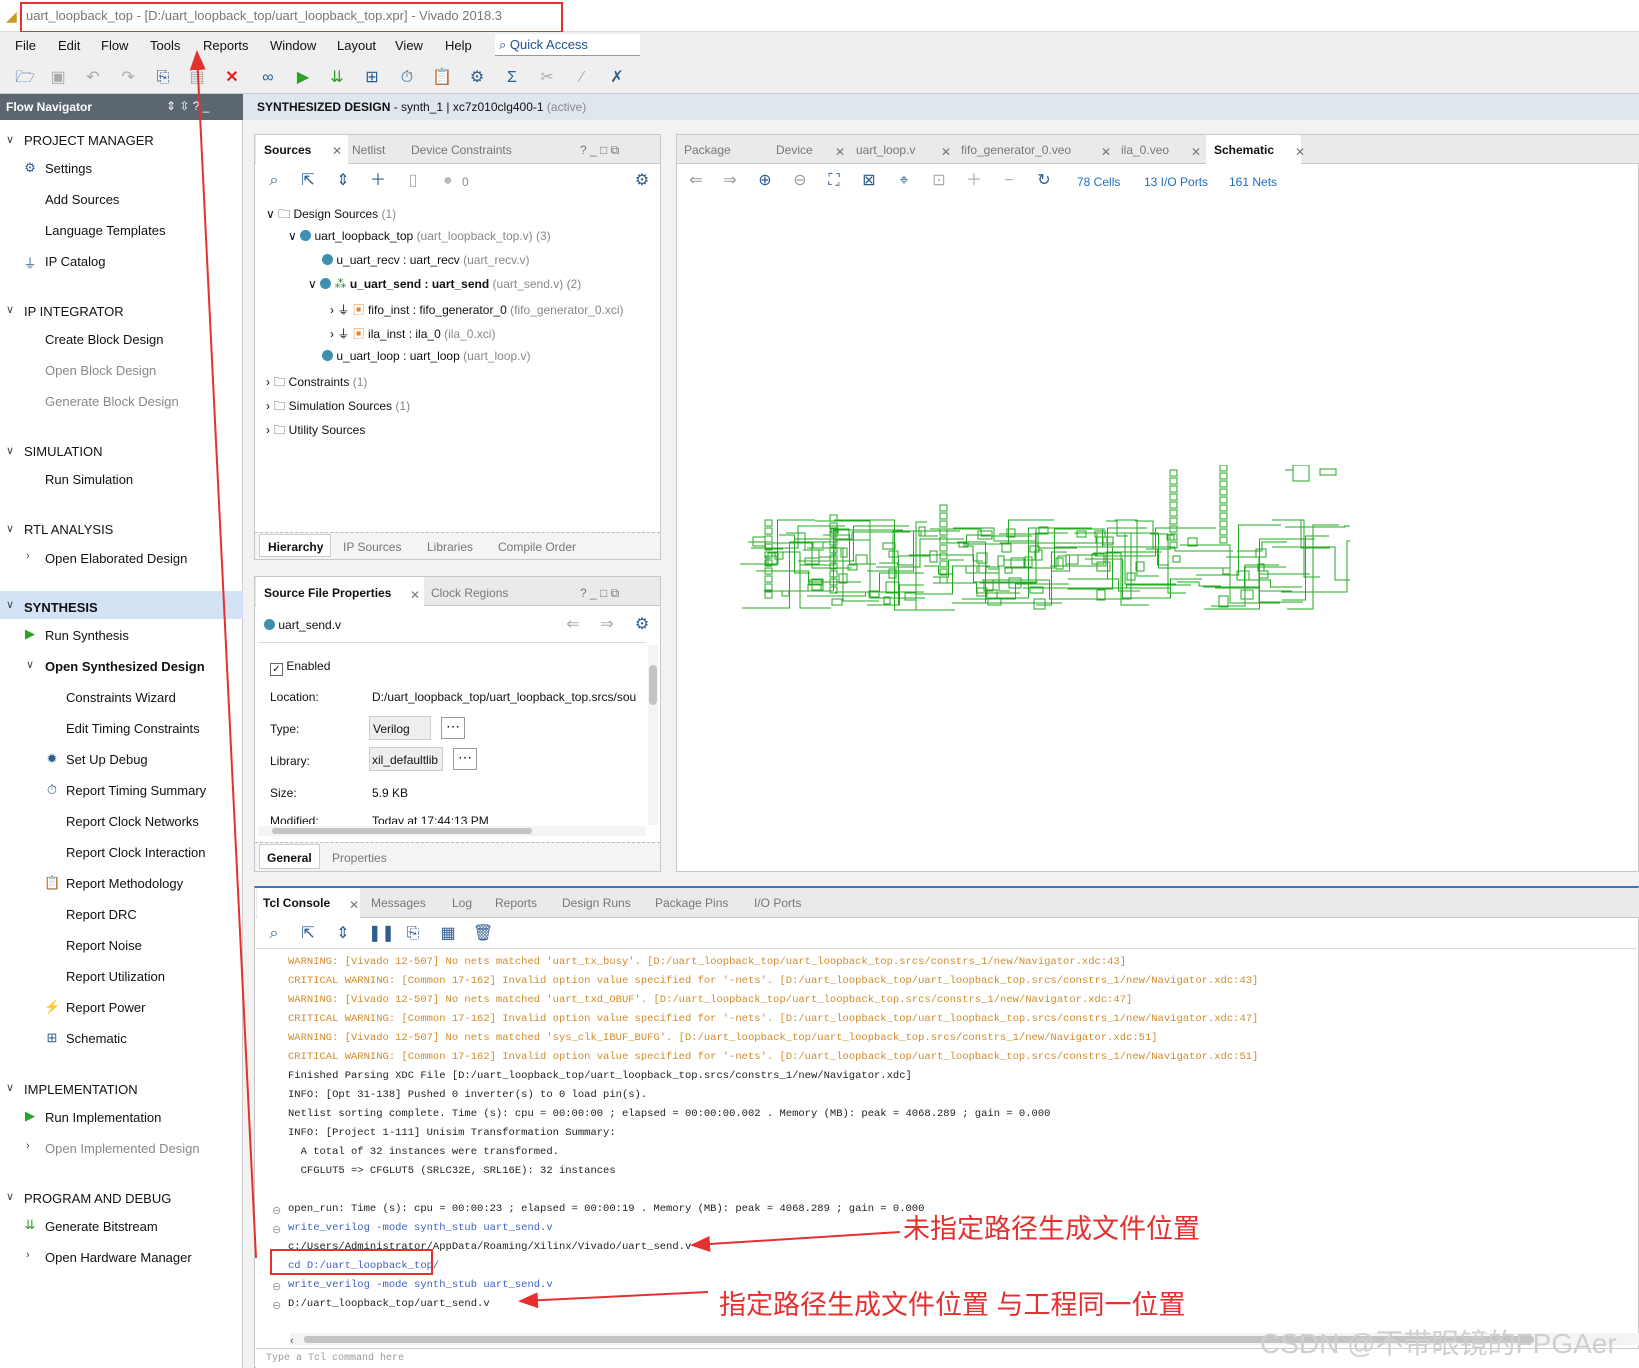 The width and height of the screenshot is (1639, 1368). I want to click on annotation-default-path: 未指定路径生成文件位置, so click(1051, 1229).